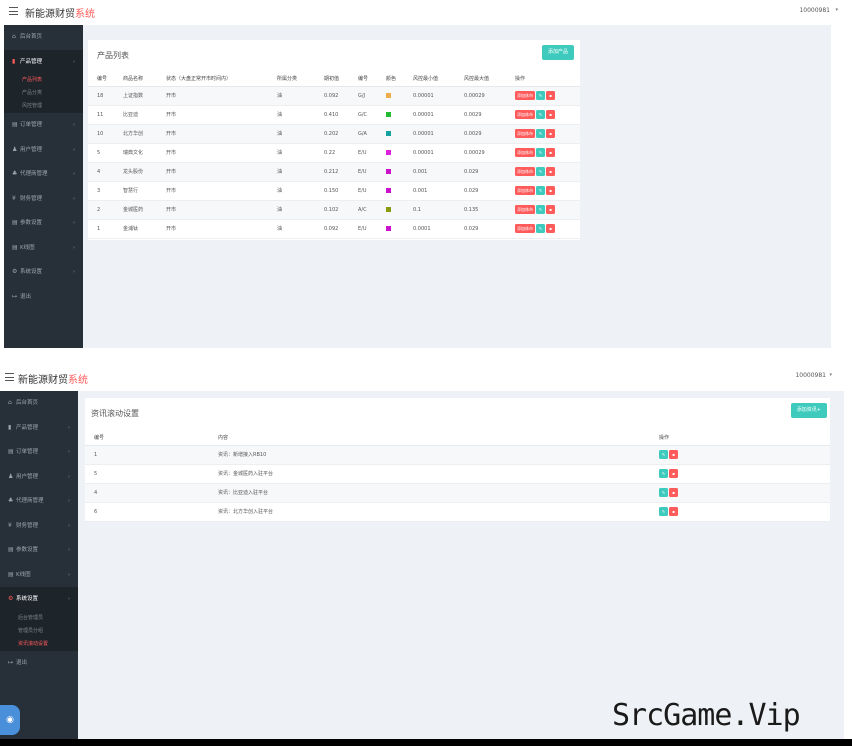  Describe the element at coordinates (135, 229) in the screenshot. I see `cell-name: 金浦钛` at that location.